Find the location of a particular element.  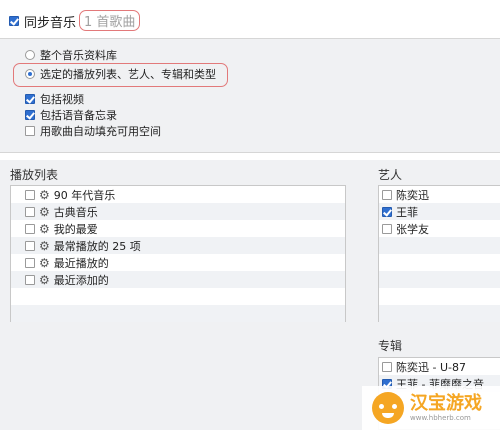

selected-option-label: 选定的播放列表、艺人、专辑和类型 is located at coordinates (128, 74).